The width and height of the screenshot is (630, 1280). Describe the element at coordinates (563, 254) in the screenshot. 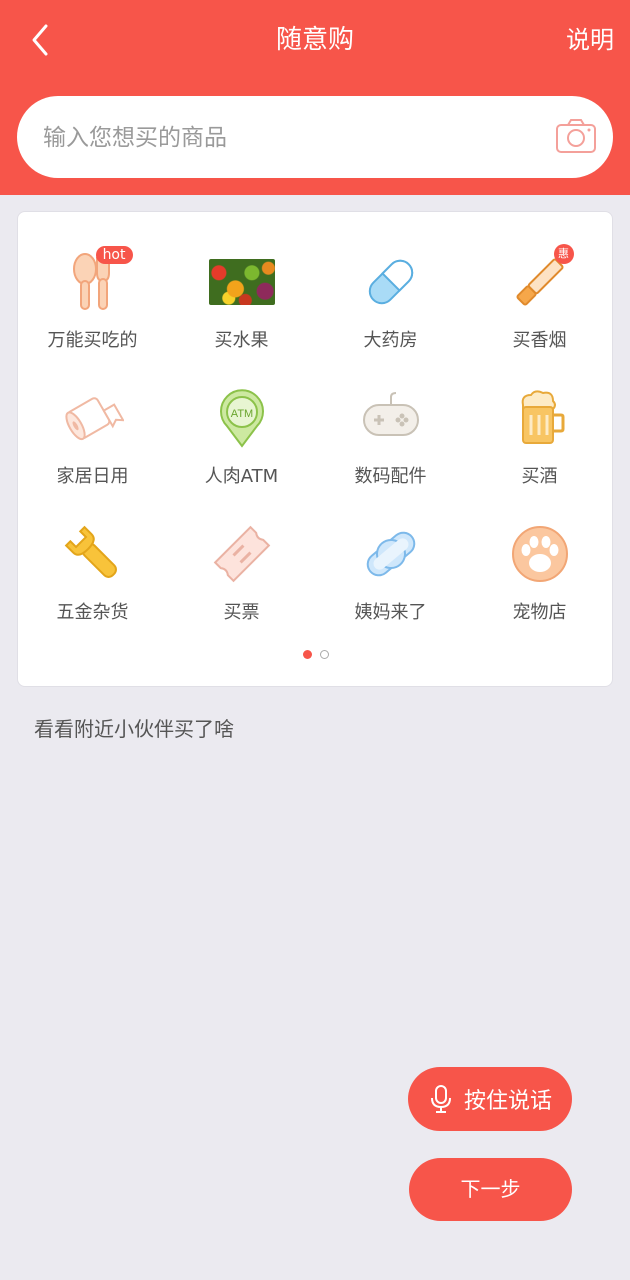

I see `discount-badge: 惠` at that location.